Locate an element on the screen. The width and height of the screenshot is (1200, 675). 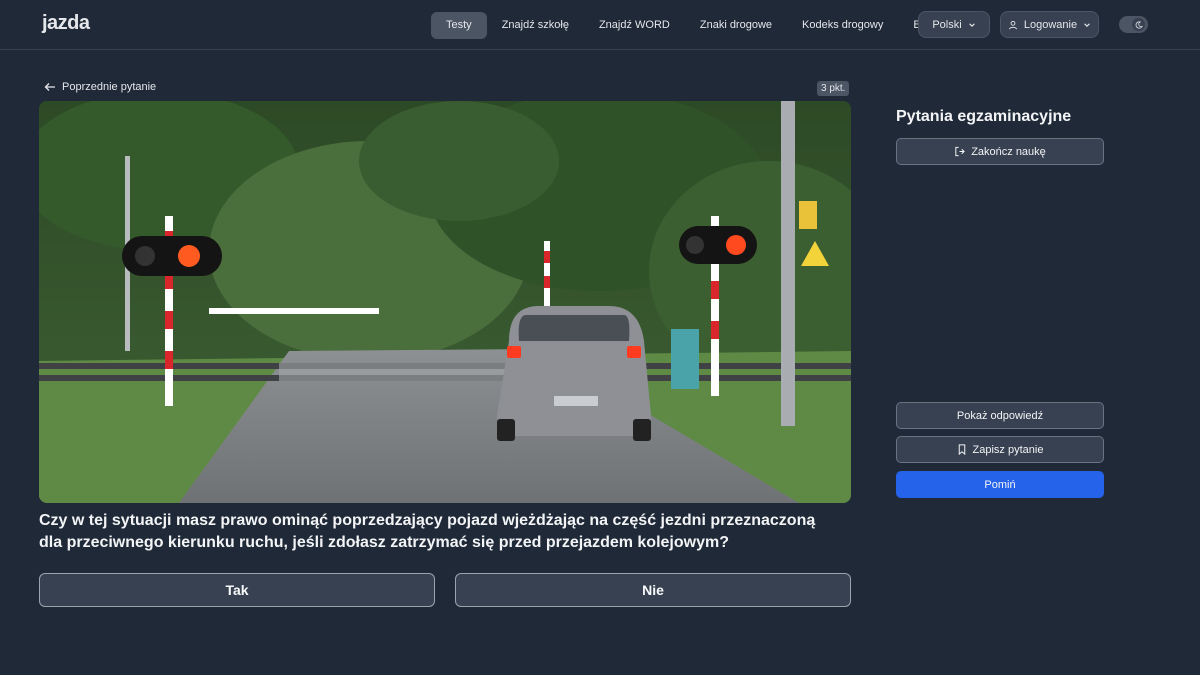
nav-item-find-word: Znajdź WORD is located at coordinates (634, 25).